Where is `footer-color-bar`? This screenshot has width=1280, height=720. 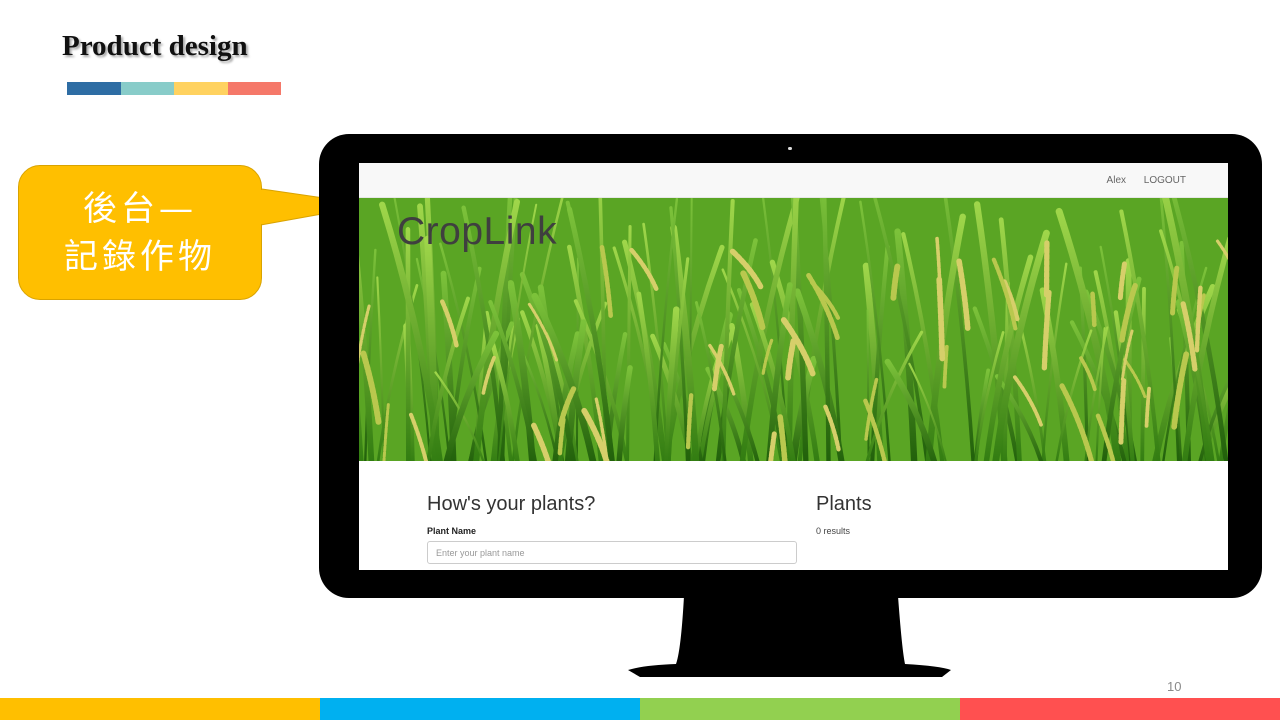
footer-color-bar is located at coordinates (640, 709).